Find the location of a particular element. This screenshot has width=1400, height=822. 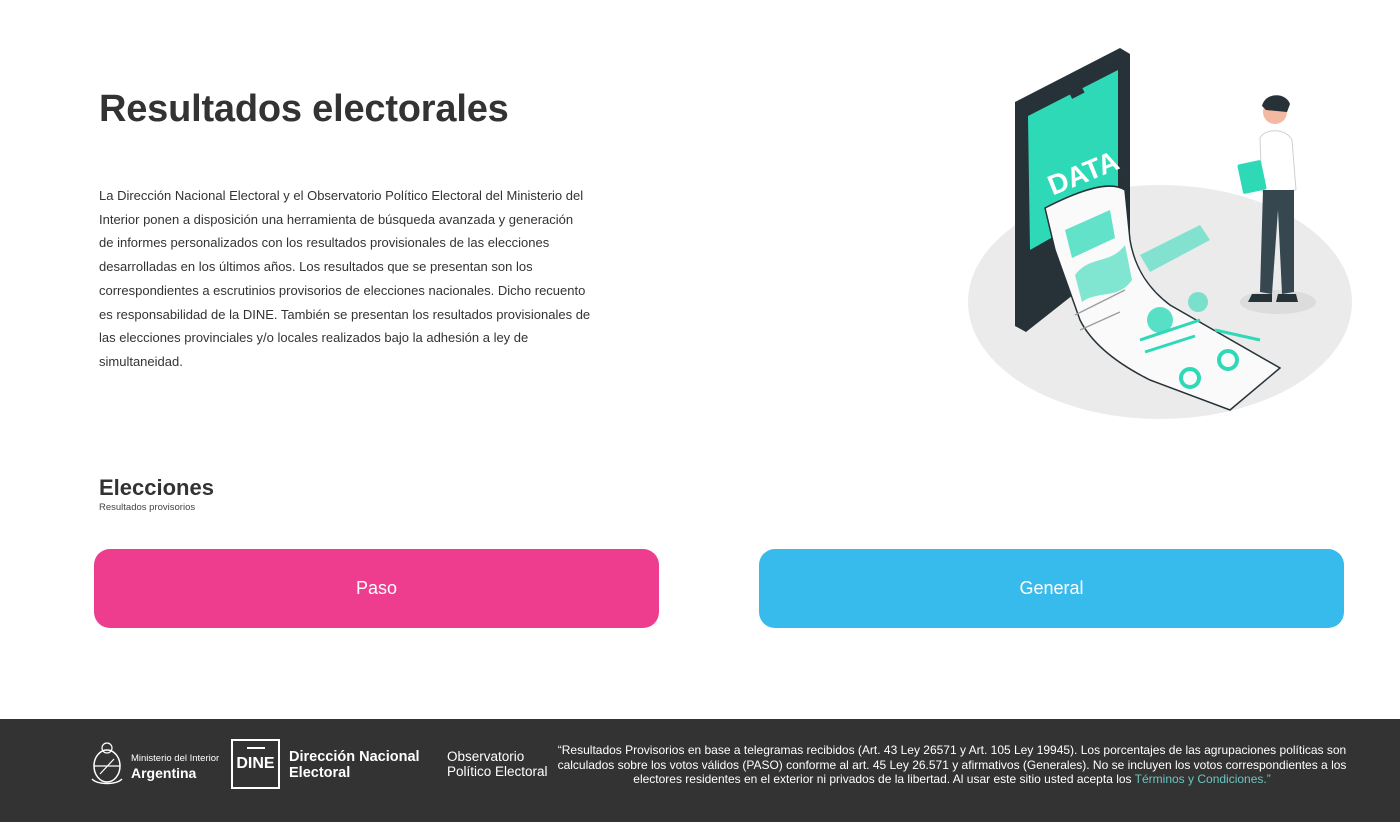

dine-logo: DINE is located at coordinates (255, 764).